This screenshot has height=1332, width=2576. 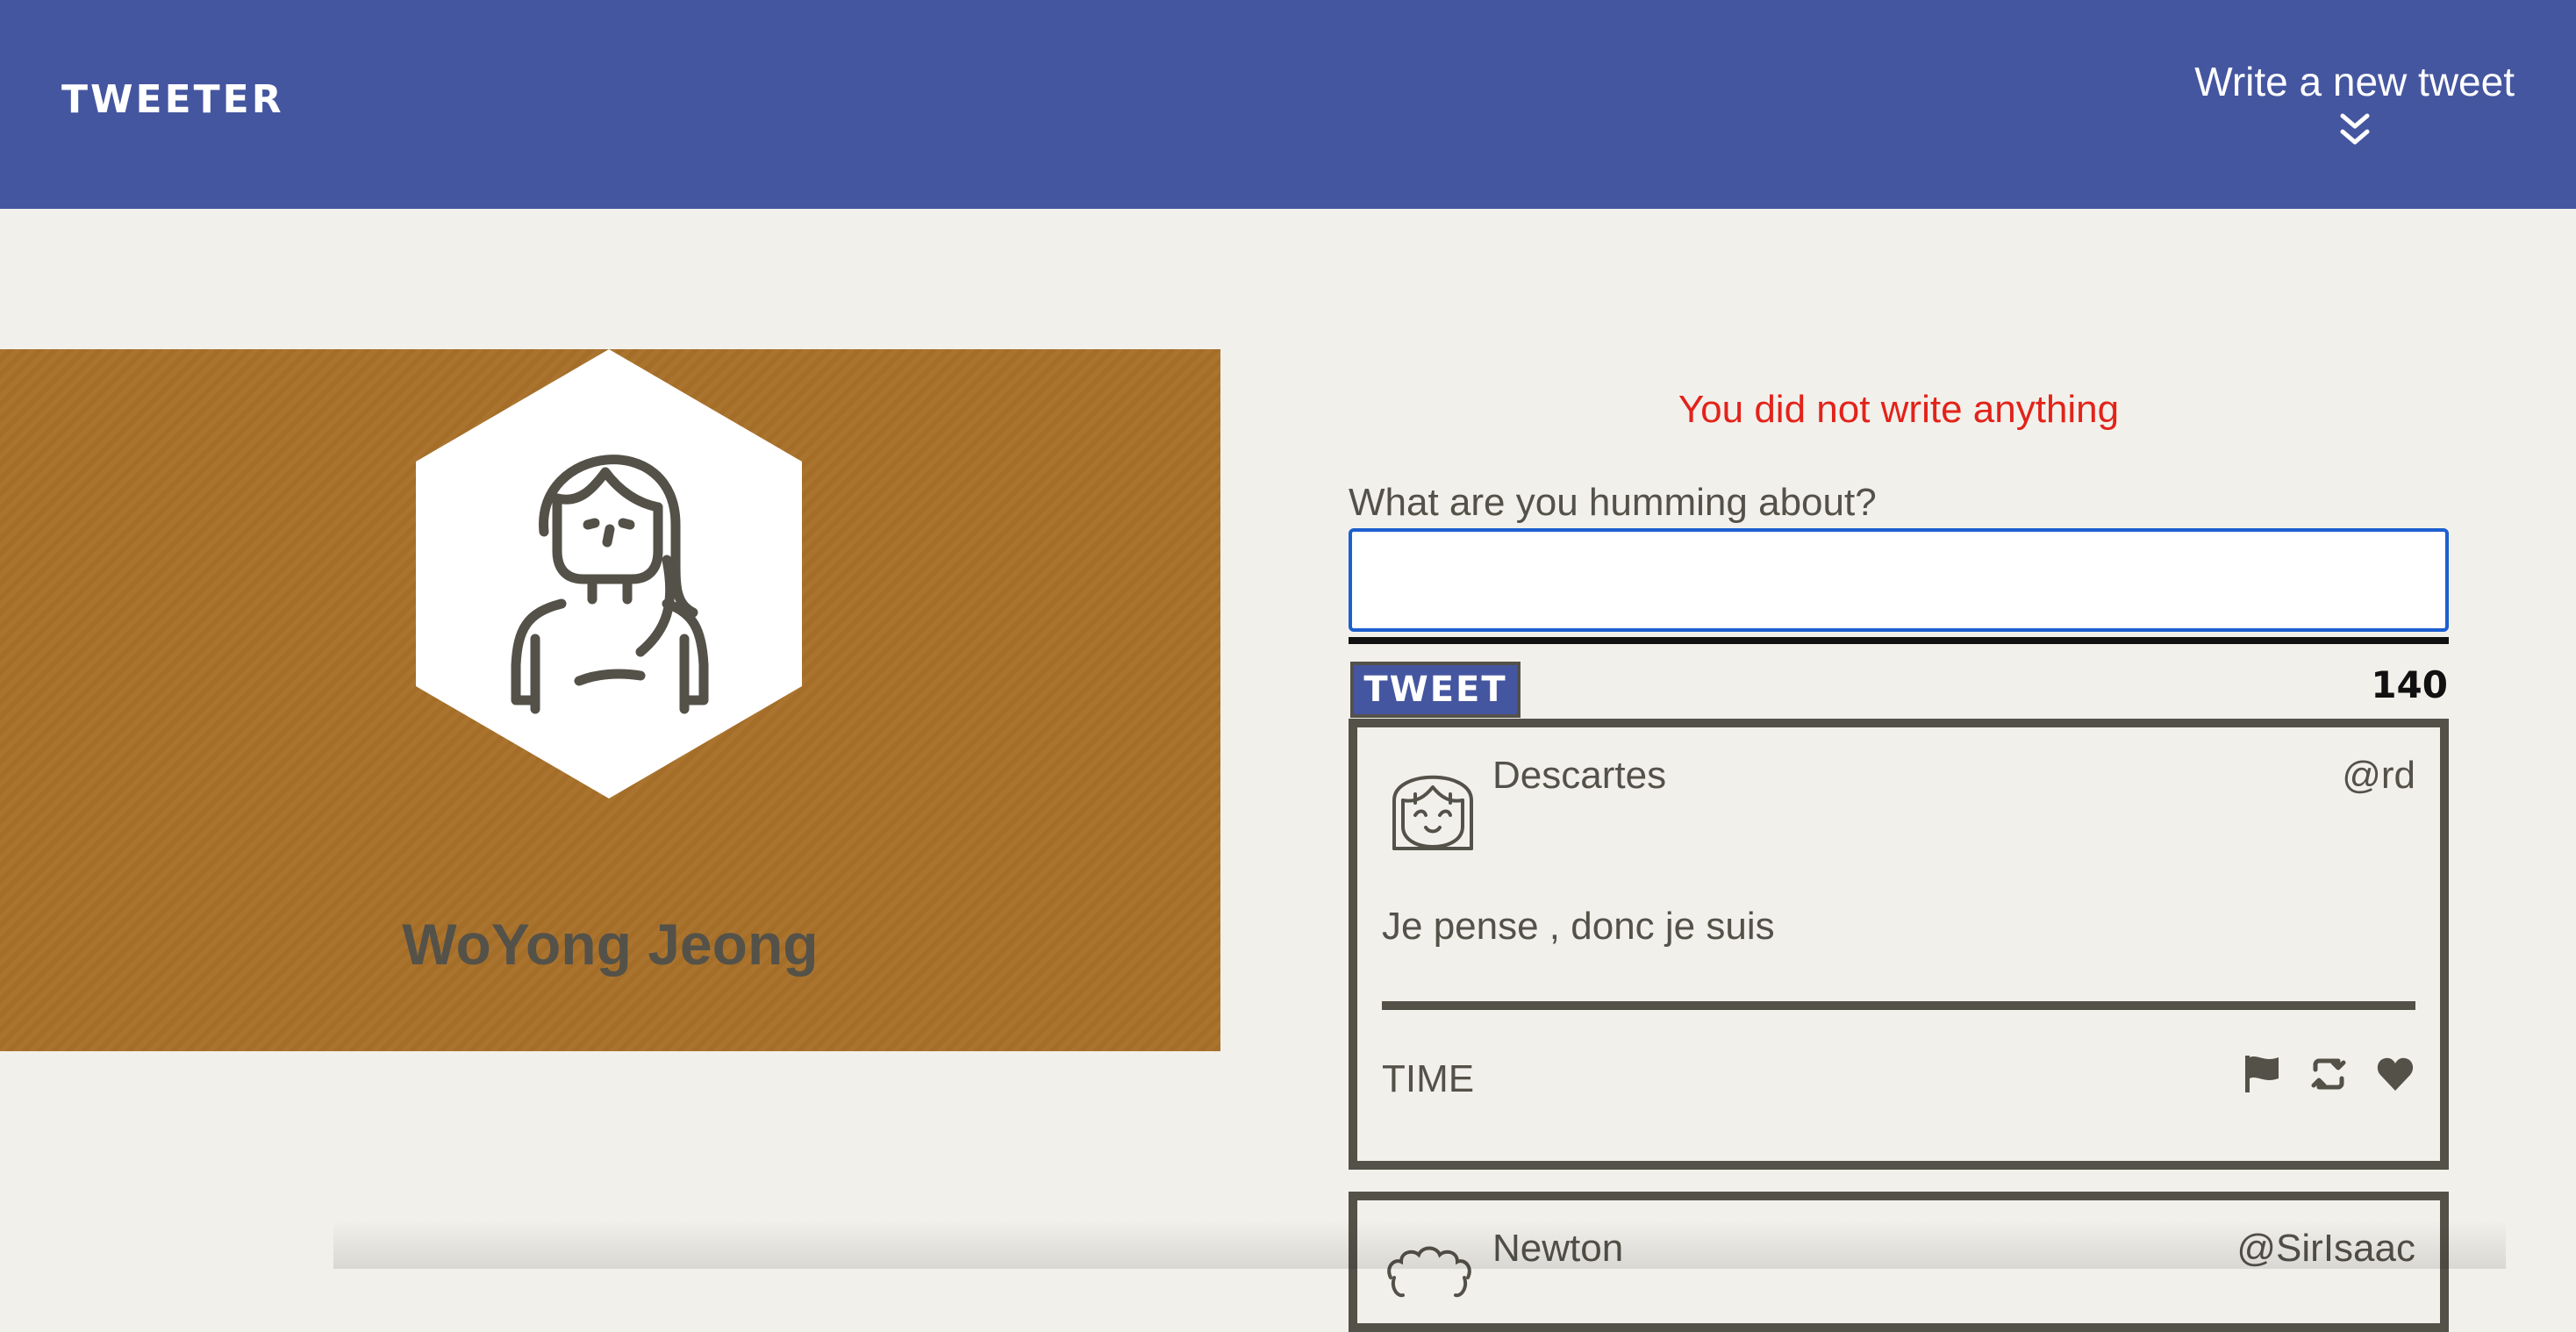 I want to click on double-chevron-down-icon, so click(x=2355, y=130).